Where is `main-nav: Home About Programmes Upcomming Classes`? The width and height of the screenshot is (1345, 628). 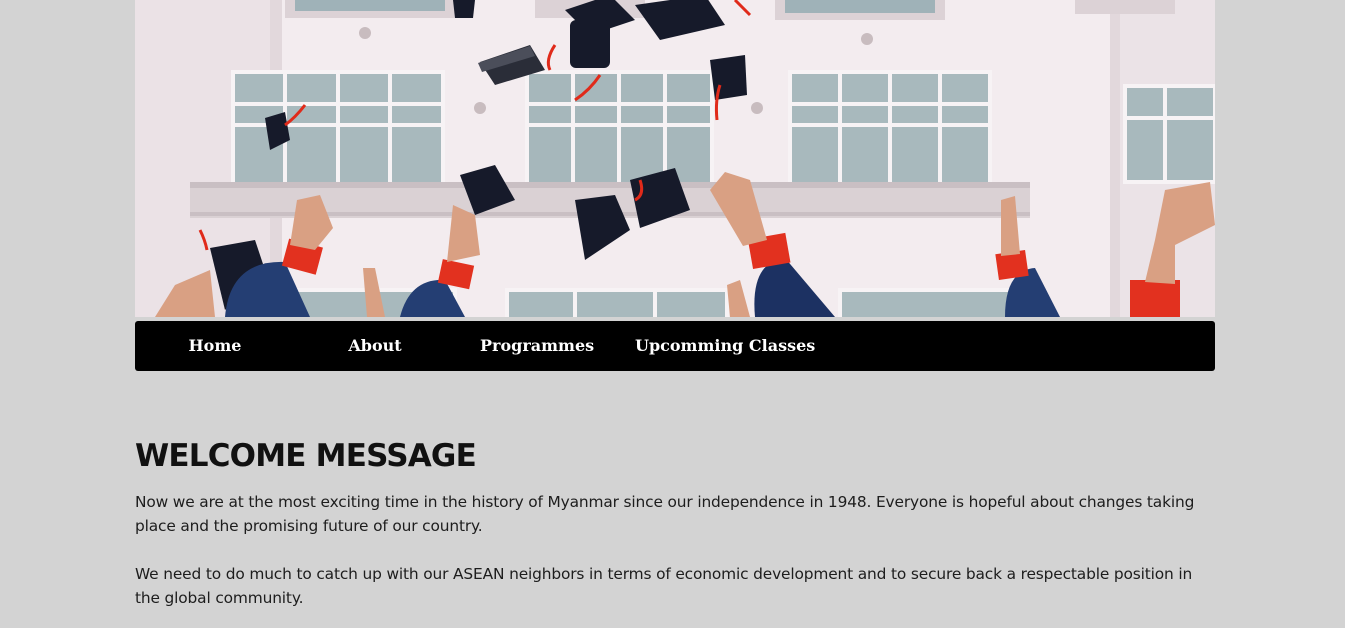
main-nav: Home About Programmes Upcomming Classes is located at coordinates (675, 346).